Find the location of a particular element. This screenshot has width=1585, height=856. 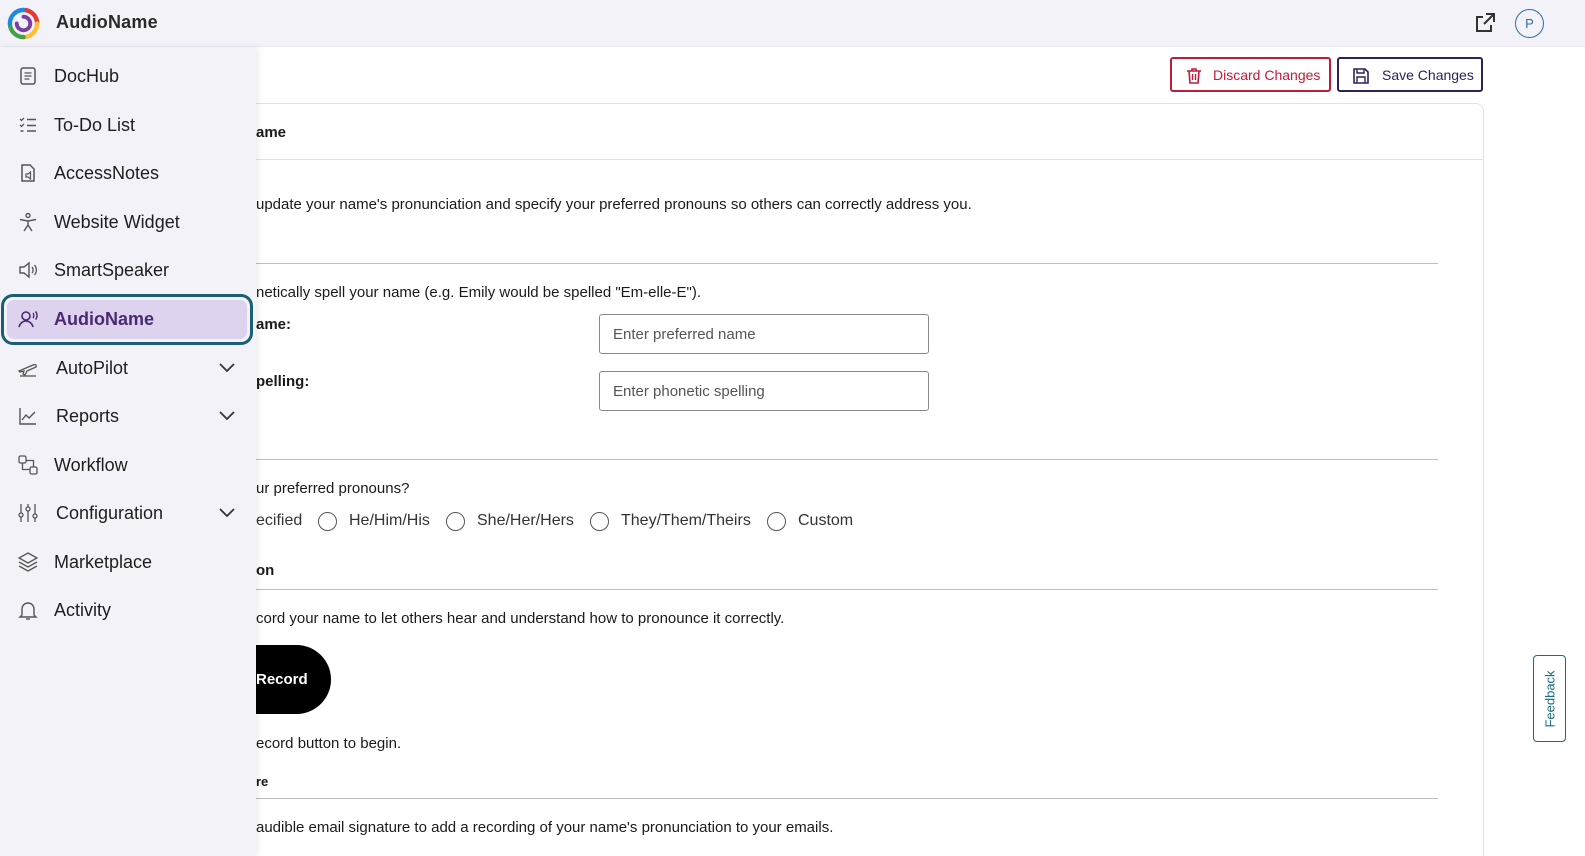

sidebar-item-label: To-Do List is located at coordinates (95, 124).